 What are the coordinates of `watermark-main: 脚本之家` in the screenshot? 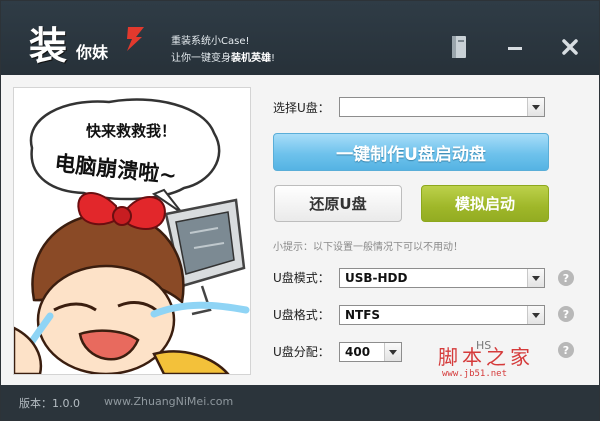 It's located at (486, 357).